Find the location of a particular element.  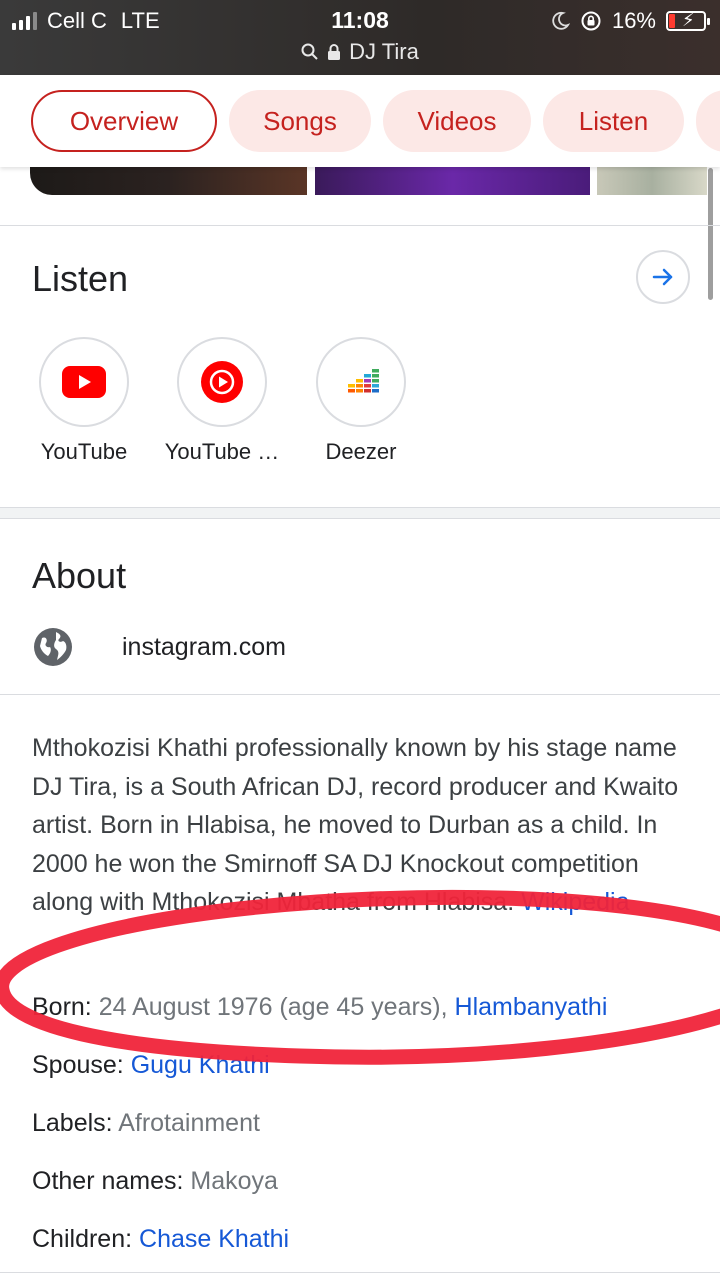

fact-label: Labels: is located at coordinates (72, 1123).